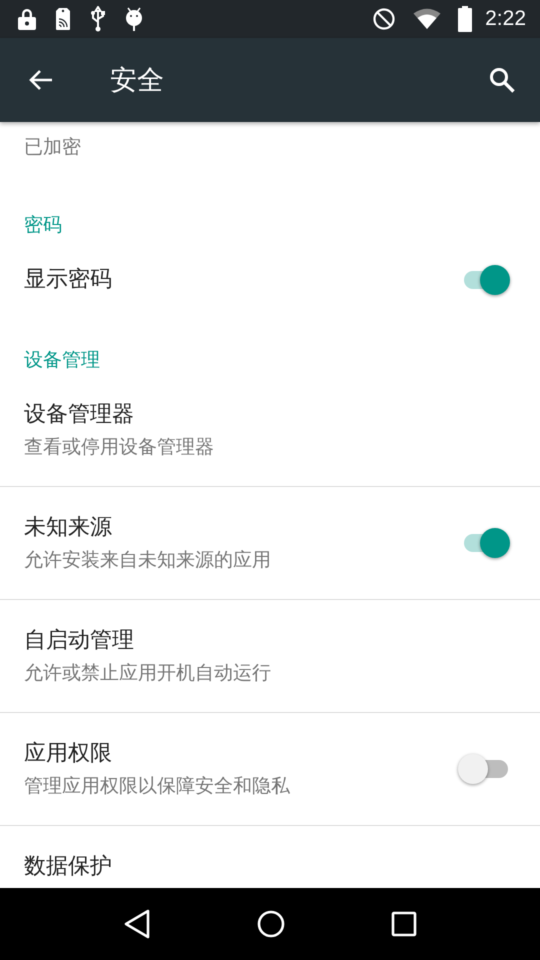  I want to click on item-title: 自启动管理, so click(79, 641).